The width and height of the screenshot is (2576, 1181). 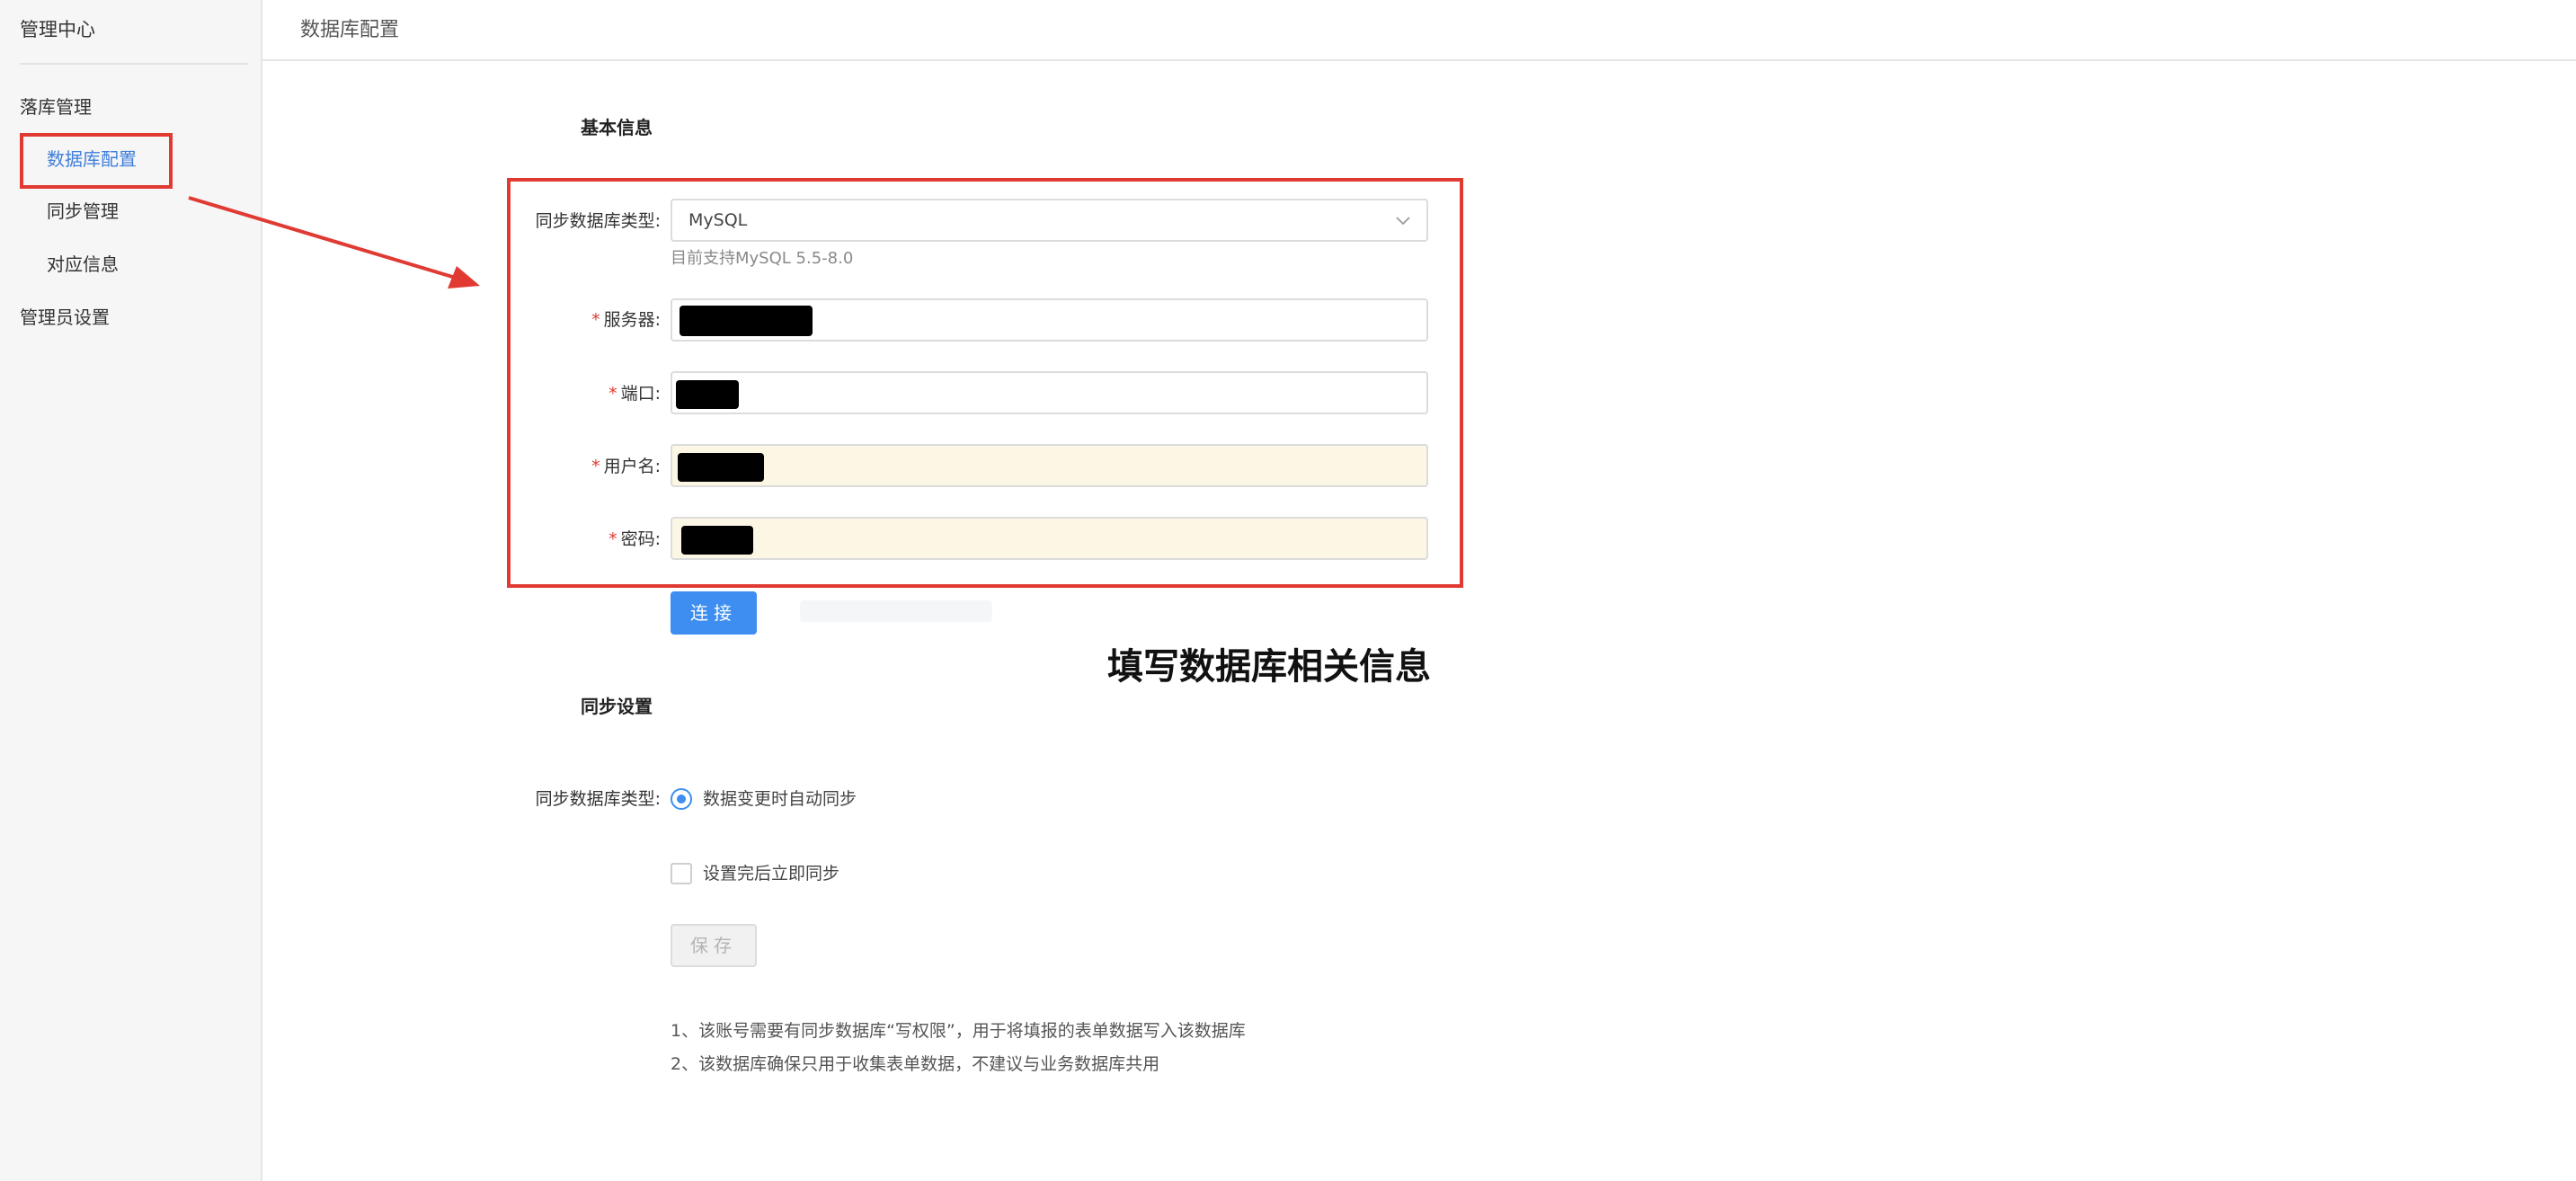 I want to click on sync-immediately-checkbox, so click(x=681, y=873).